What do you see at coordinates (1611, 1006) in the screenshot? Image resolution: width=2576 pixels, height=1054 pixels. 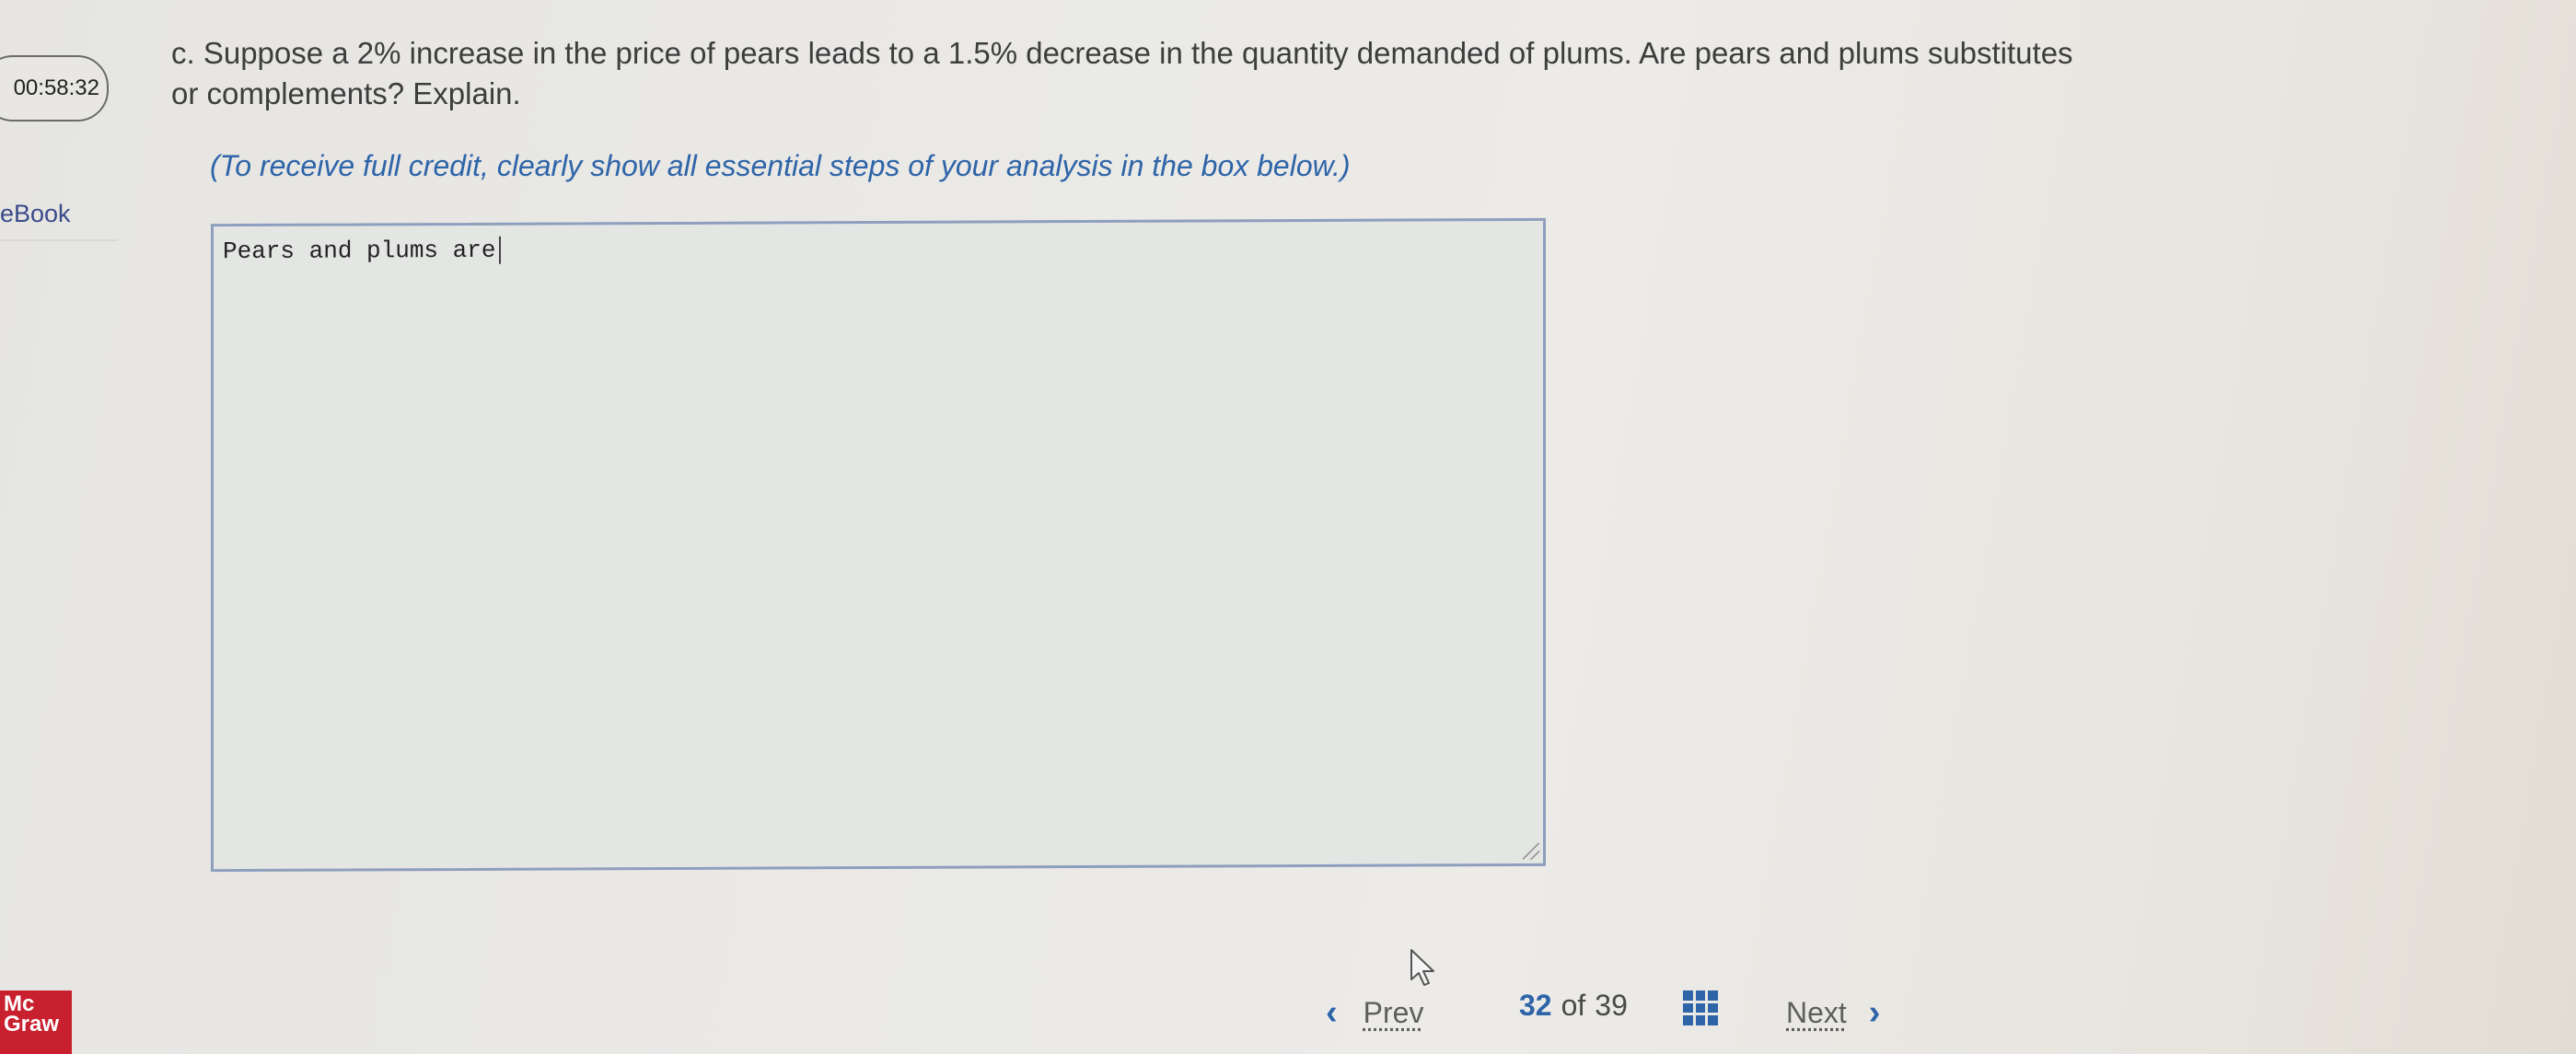 I see `total-pages: 39` at bounding box center [1611, 1006].